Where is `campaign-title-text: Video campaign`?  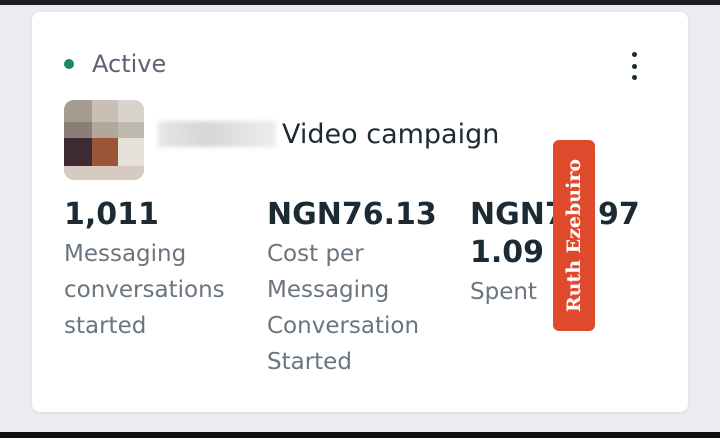
campaign-title-text: Video campaign is located at coordinates (391, 134).